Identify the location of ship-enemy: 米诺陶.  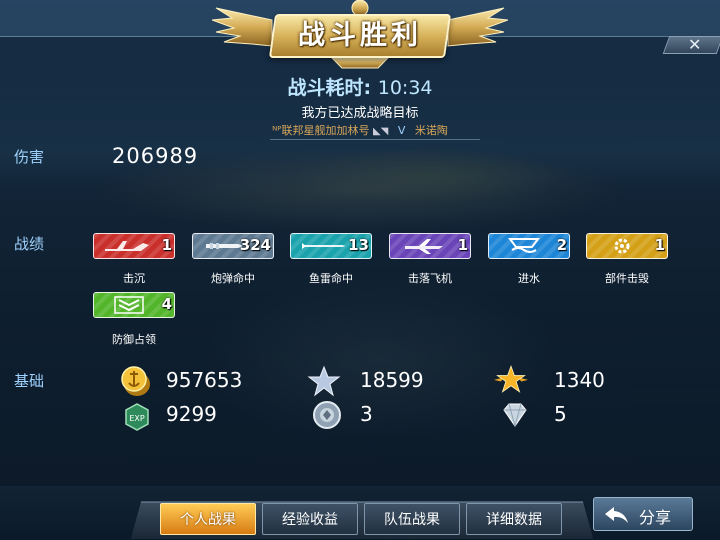
(431, 130).